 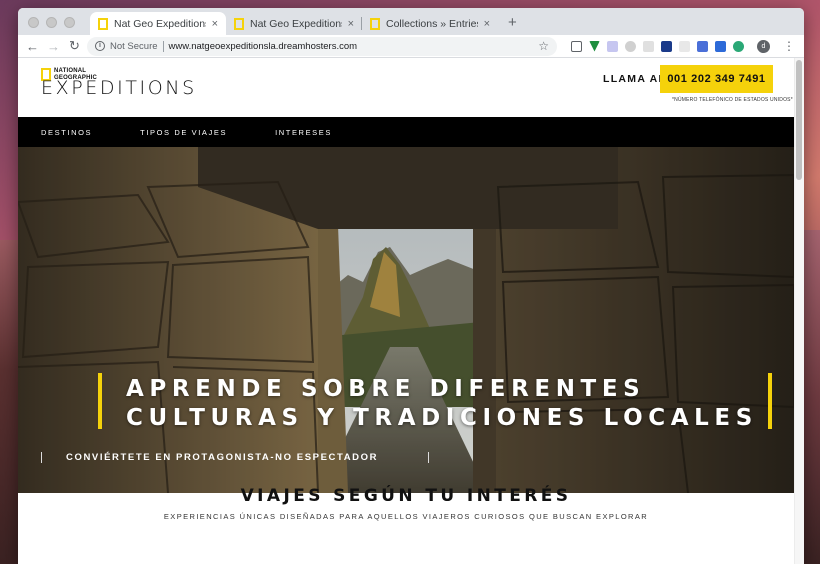 I want to click on security-label: Not Secure, so click(x=134, y=46).